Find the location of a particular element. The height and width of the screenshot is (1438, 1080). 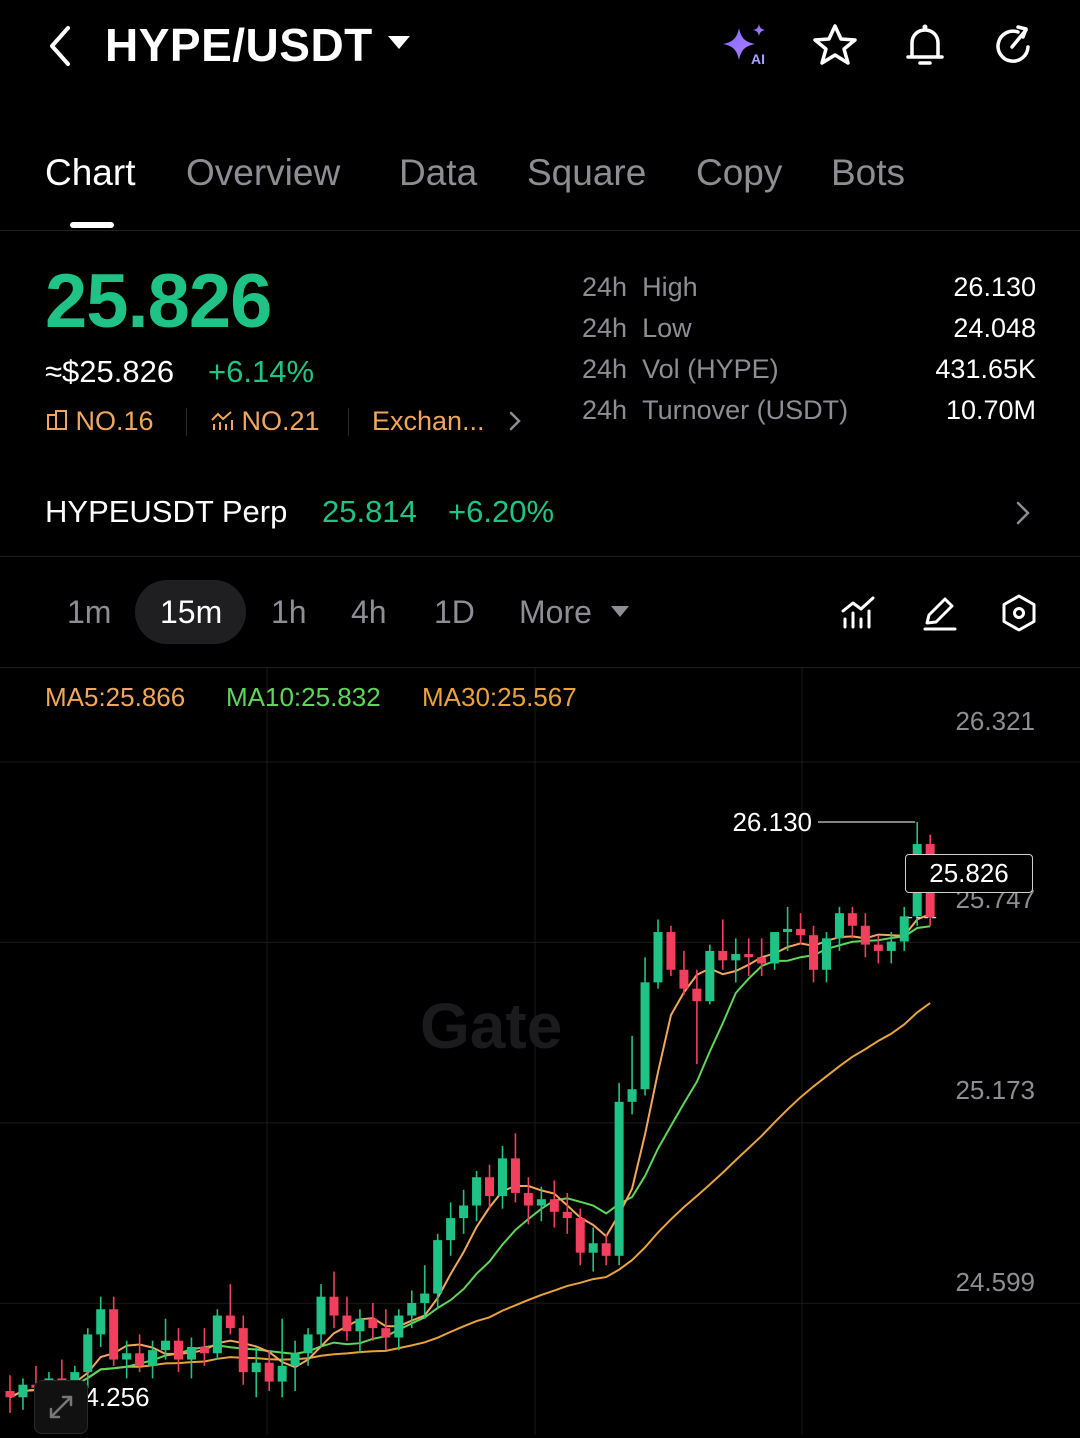

y-tick-label: 26.321 is located at coordinates (995, 721).